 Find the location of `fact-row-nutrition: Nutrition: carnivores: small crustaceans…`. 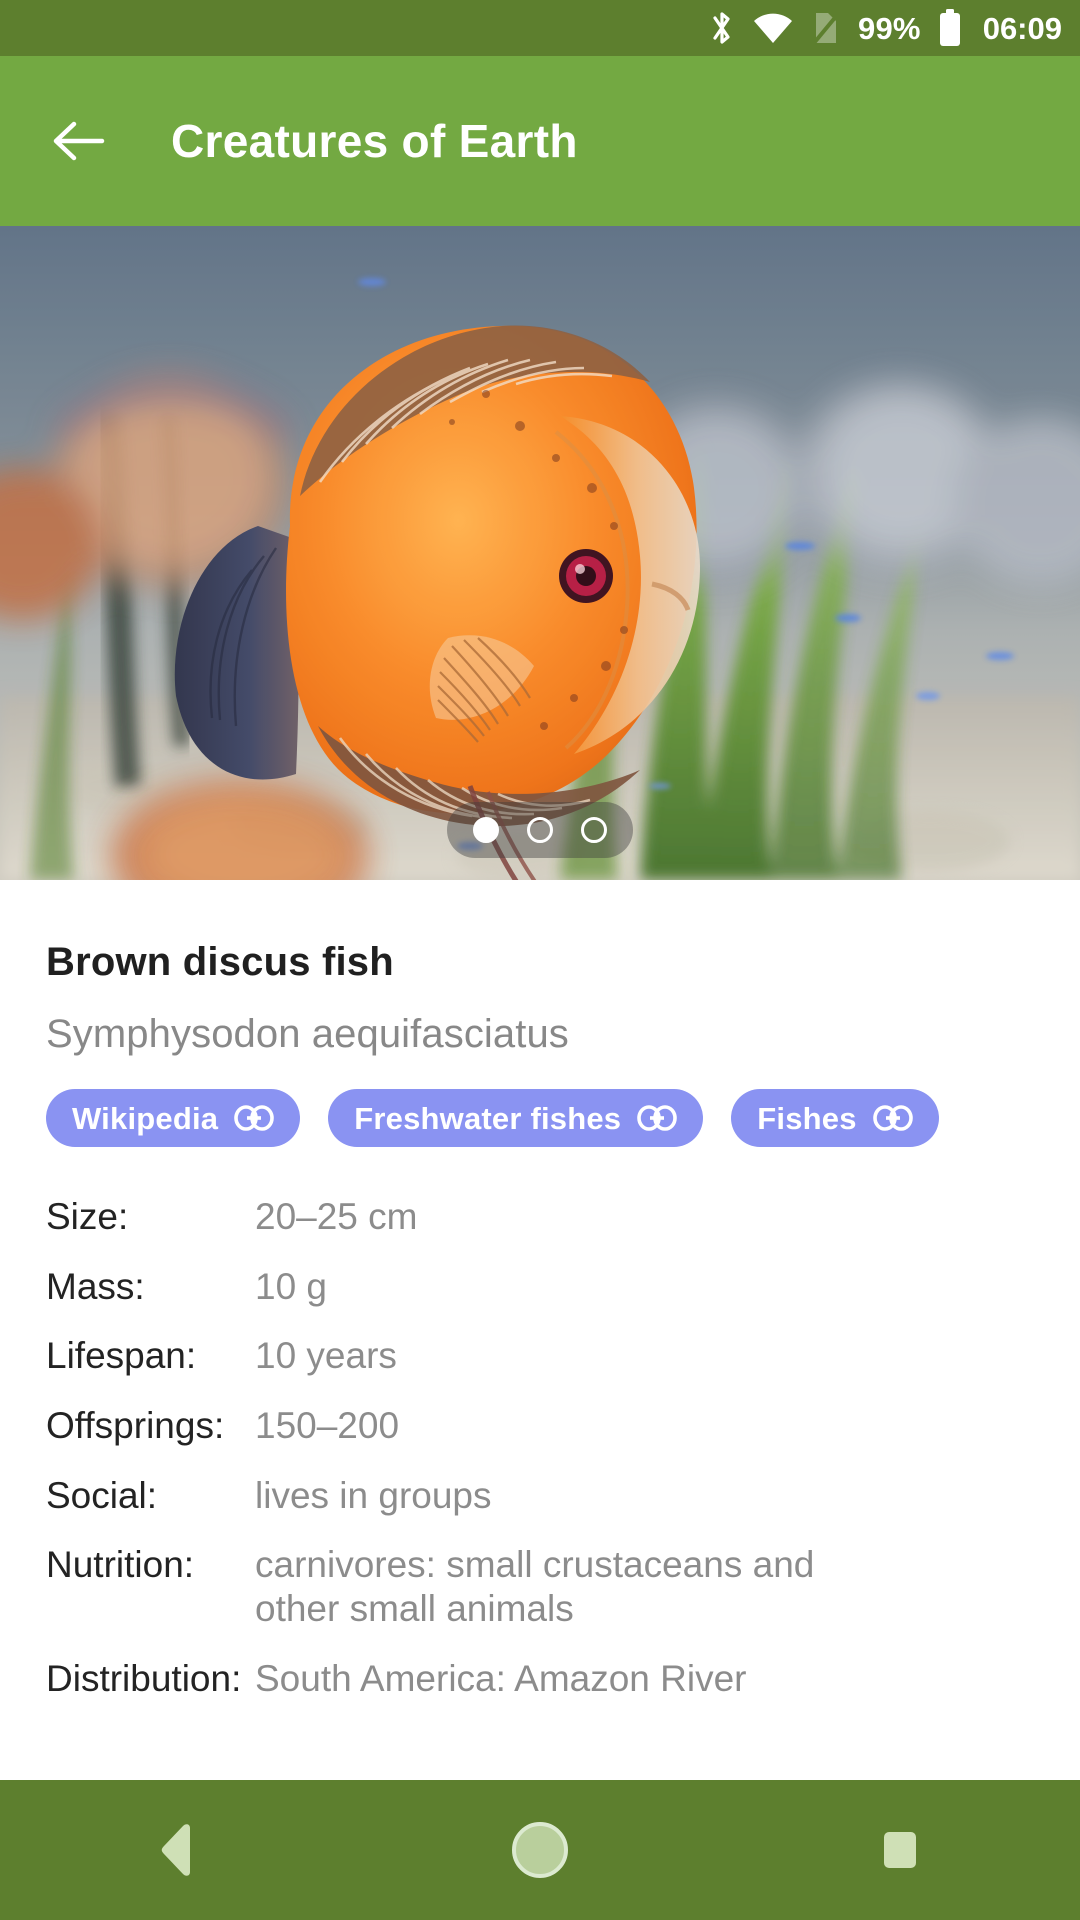

fact-row-nutrition: Nutrition: carnivores: small crustaceans… is located at coordinates (540, 1586).